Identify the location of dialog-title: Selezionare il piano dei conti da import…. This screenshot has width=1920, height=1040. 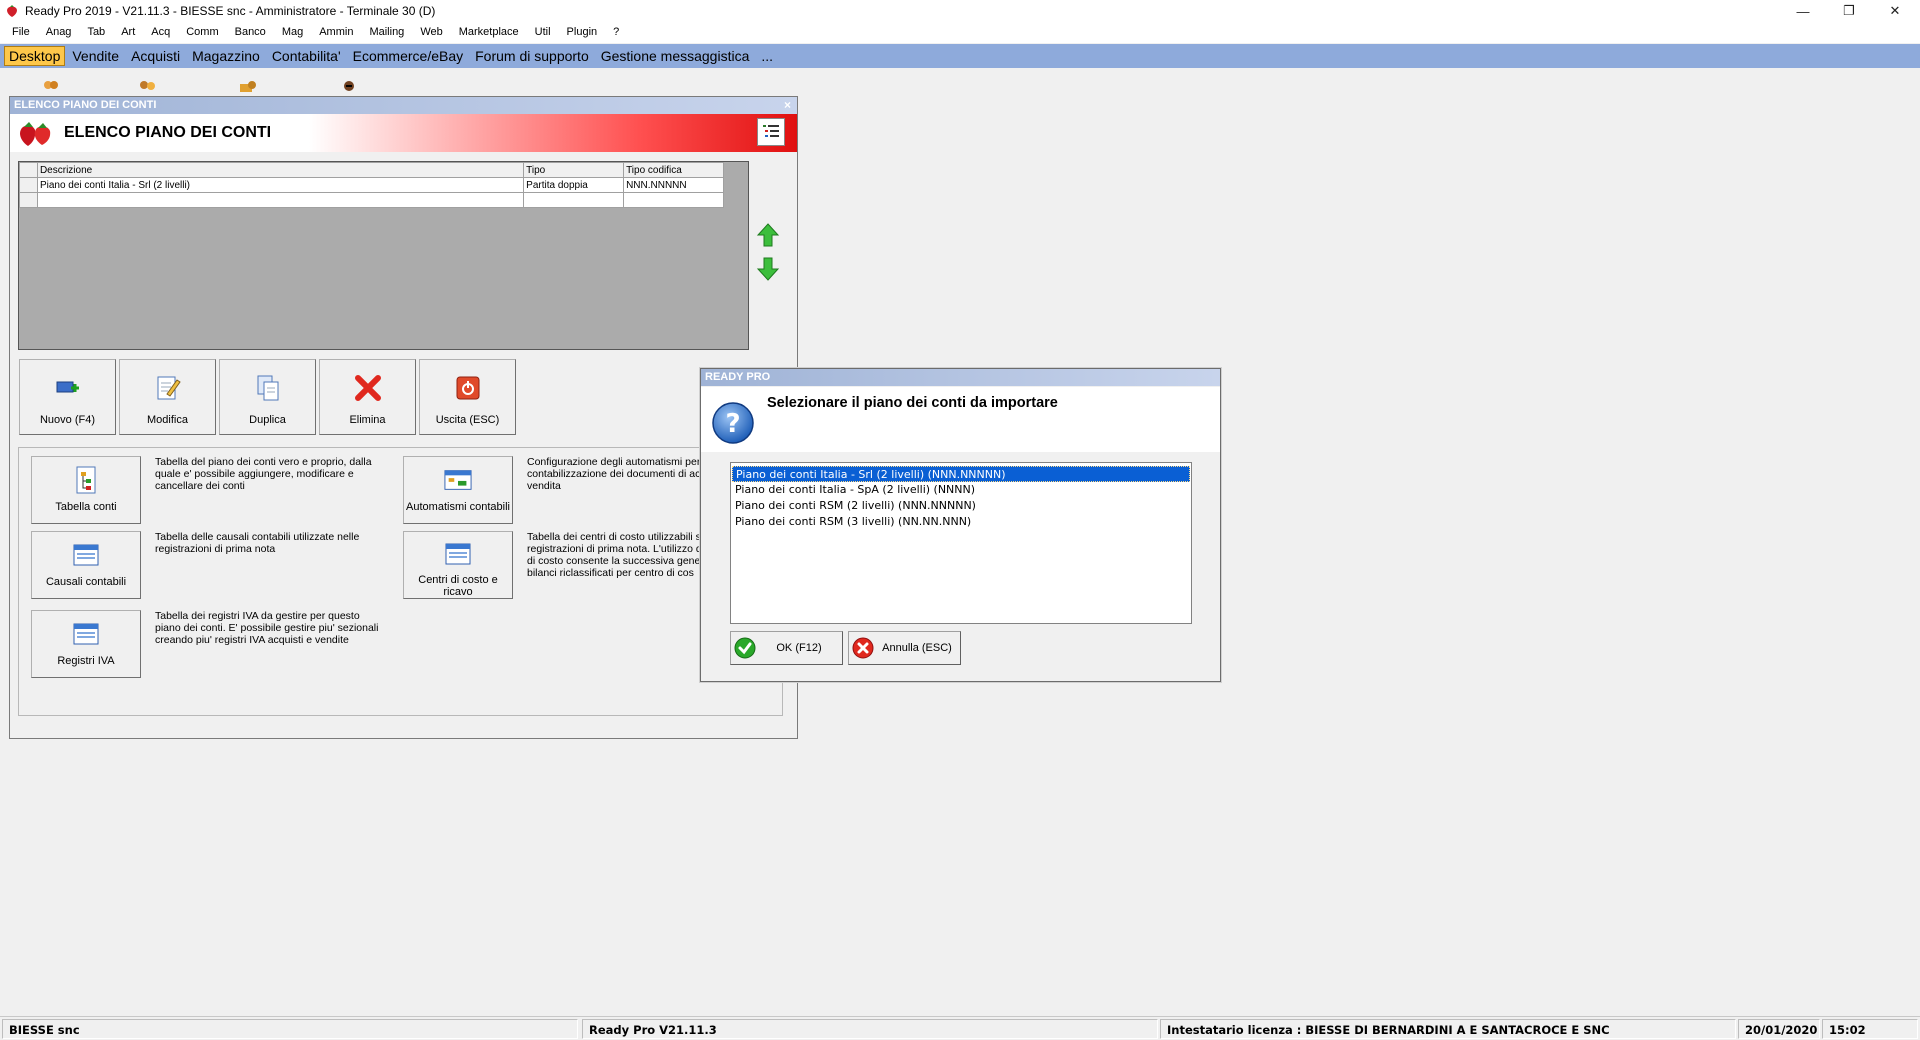
(912, 403).